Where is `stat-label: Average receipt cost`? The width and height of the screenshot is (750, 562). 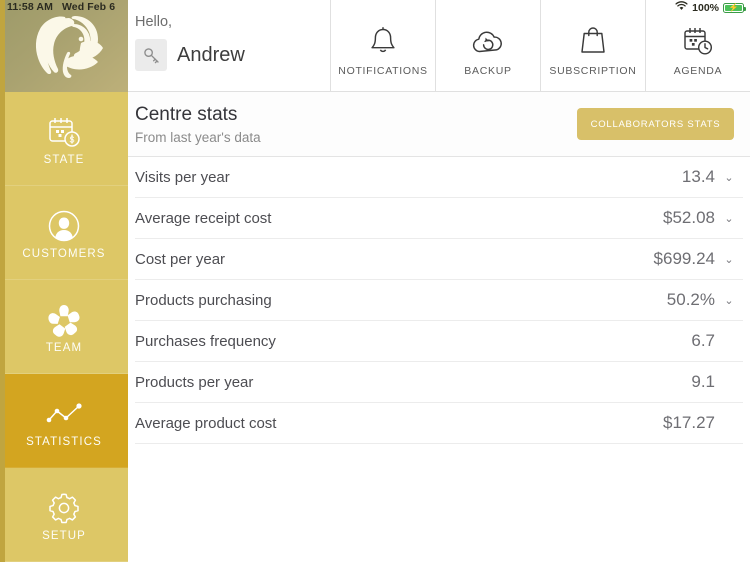 stat-label: Average receipt cost is located at coordinates (203, 218).